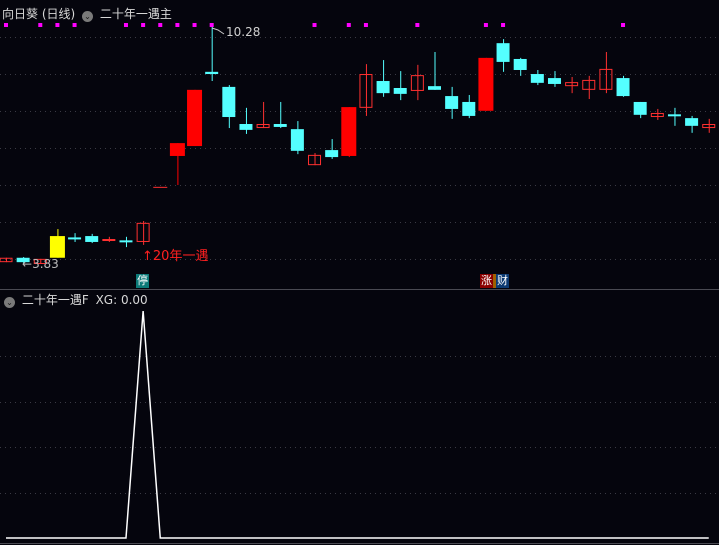 The image size is (719, 545). What do you see at coordinates (147, 256) in the screenshot?
I see `up-arrow-icon: ↑` at bounding box center [147, 256].